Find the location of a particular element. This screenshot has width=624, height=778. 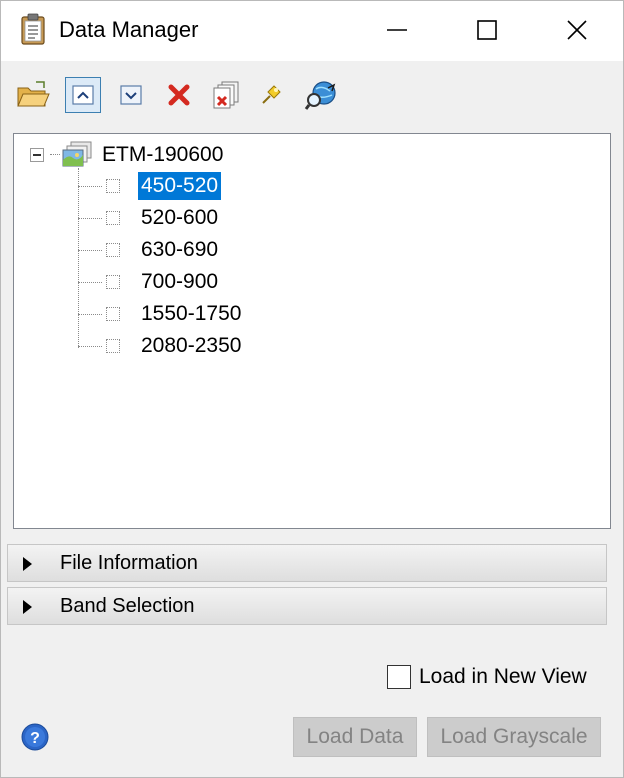

remove-button is located at coordinates (179, 95).